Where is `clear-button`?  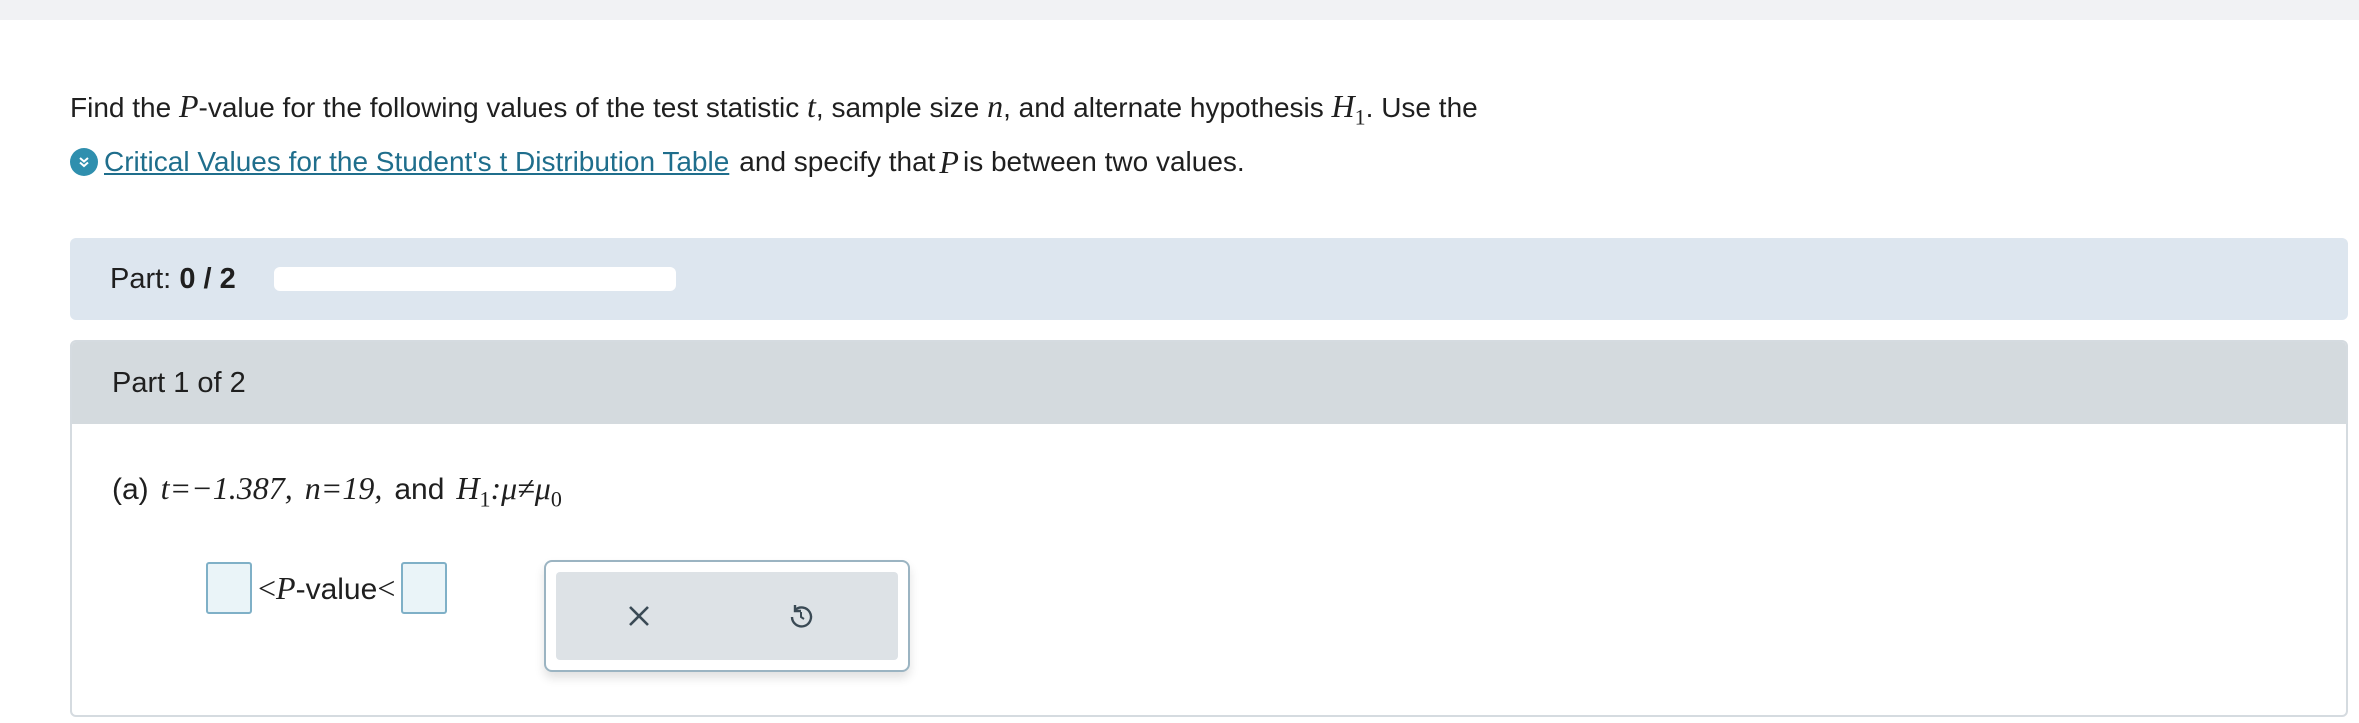
clear-button is located at coordinates (639, 616).